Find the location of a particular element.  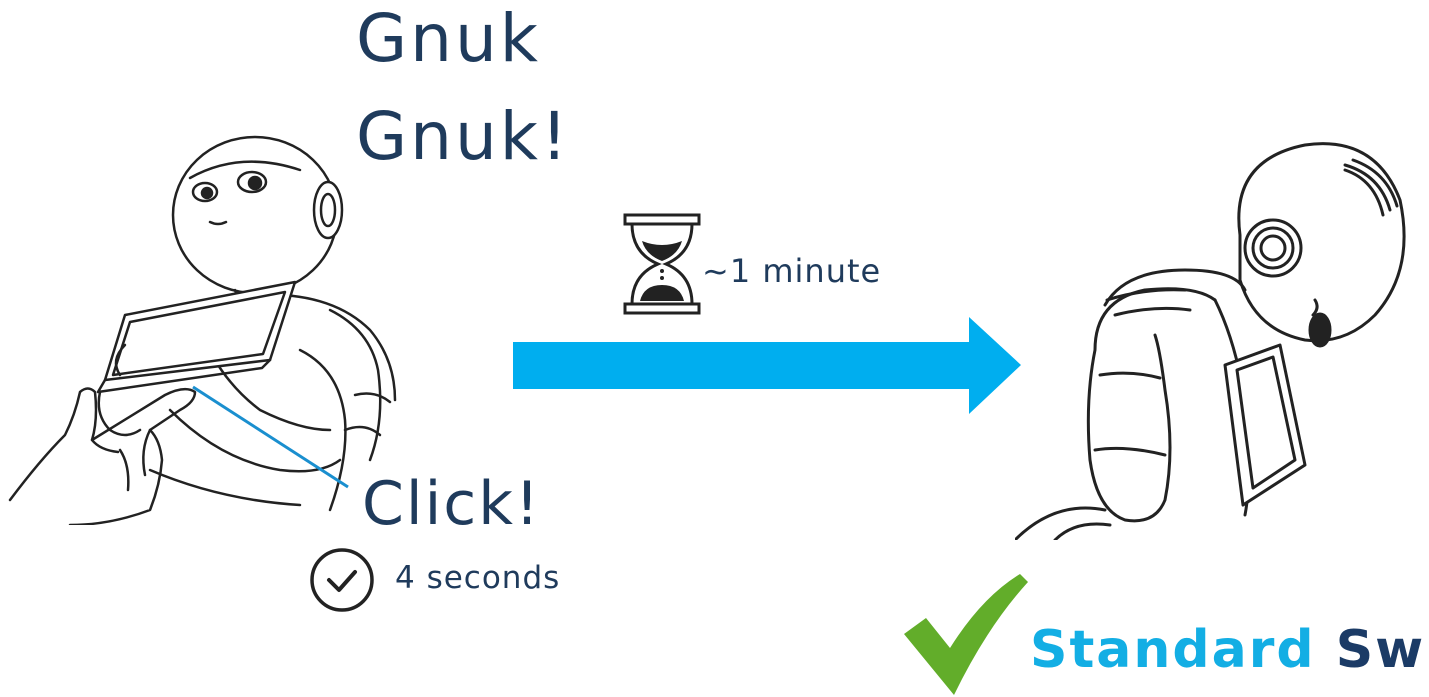

sound-text-line2: Gnuk! is located at coordinates (463, 136).